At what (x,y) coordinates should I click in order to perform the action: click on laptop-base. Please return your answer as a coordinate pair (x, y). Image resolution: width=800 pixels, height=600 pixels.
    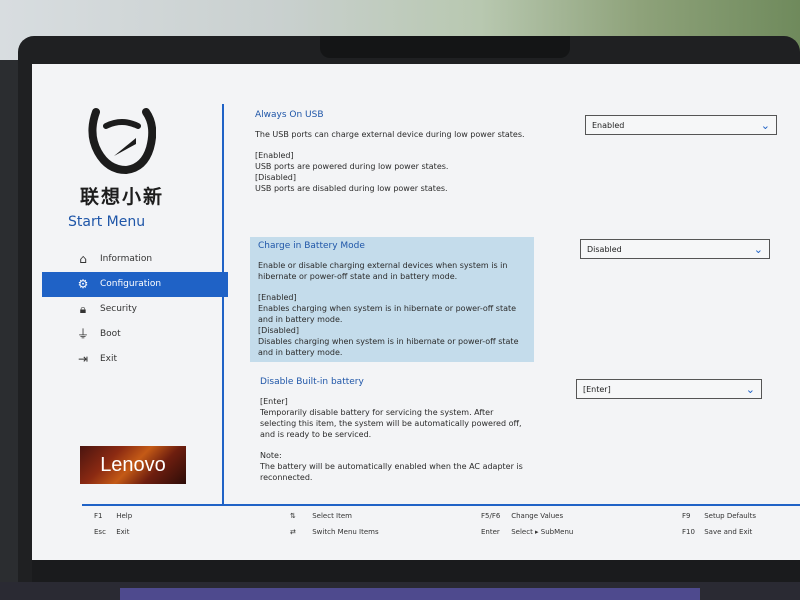
    Looking at the image, I should click on (400, 591).